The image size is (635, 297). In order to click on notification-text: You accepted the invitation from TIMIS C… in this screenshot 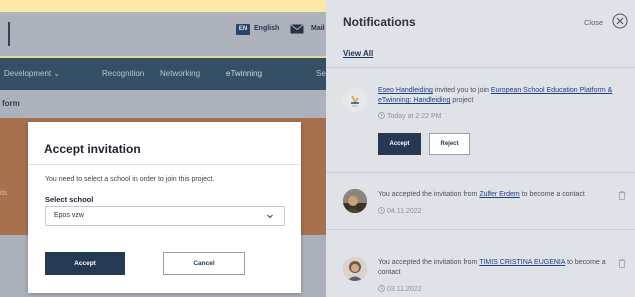, I will do `click(494, 268)`.